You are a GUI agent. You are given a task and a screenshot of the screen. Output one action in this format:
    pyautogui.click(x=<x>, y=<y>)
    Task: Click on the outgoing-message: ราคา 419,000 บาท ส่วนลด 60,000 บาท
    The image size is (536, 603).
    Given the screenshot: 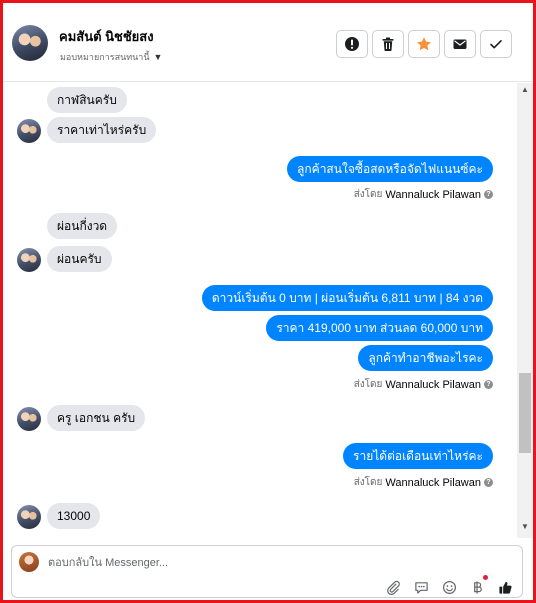 What is the action you would take?
    pyautogui.click(x=379, y=328)
    